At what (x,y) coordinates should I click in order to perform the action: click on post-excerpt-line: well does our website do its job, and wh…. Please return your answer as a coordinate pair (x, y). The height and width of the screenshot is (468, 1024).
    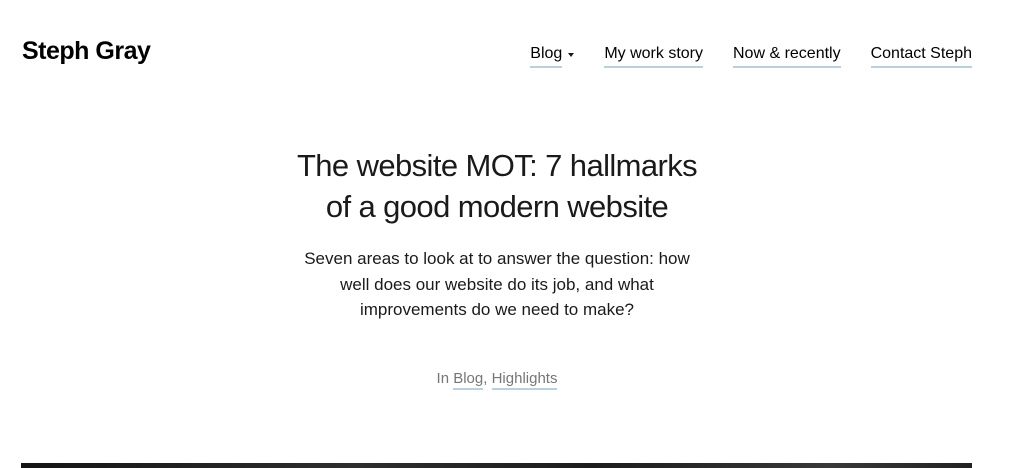
    Looking at the image, I should click on (497, 284).